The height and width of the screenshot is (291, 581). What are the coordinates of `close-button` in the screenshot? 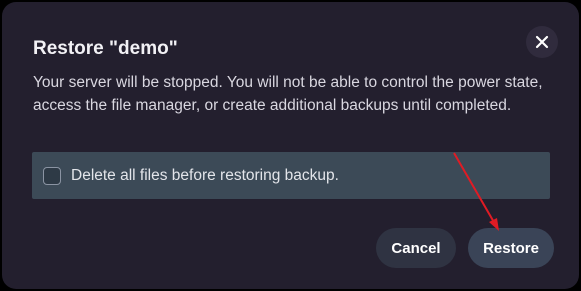 It's located at (542, 42).